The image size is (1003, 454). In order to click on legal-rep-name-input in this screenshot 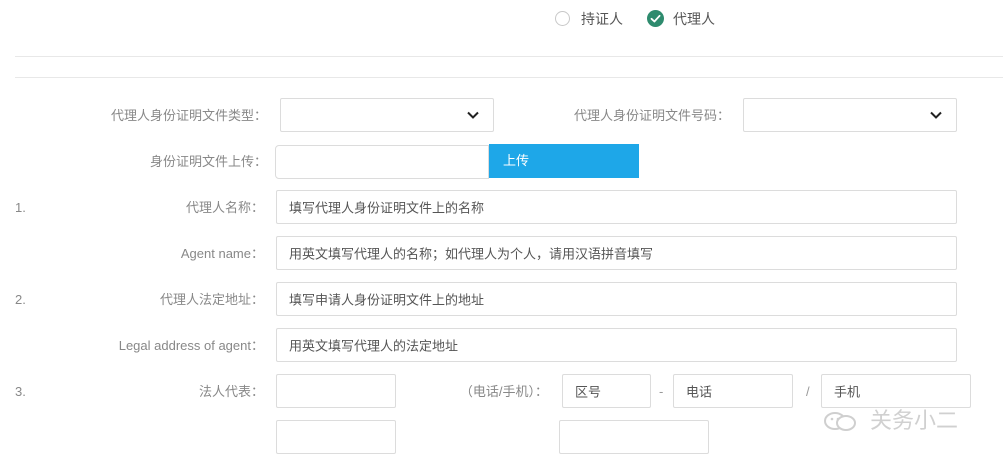, I will do `click(336, 391)`.